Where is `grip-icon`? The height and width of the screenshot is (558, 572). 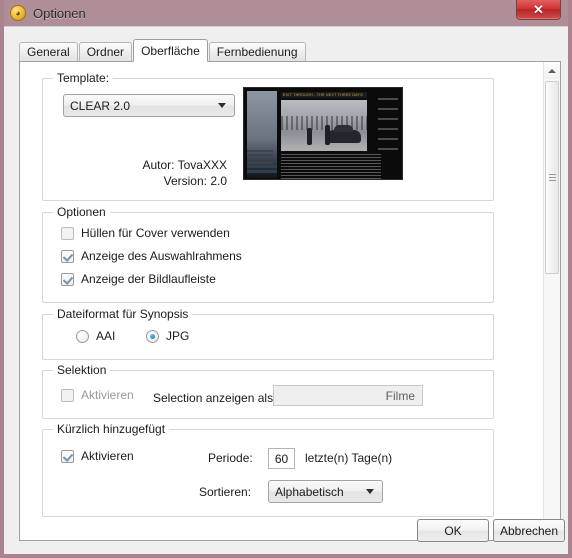 grip-icon is located at coordinates (552, 177).